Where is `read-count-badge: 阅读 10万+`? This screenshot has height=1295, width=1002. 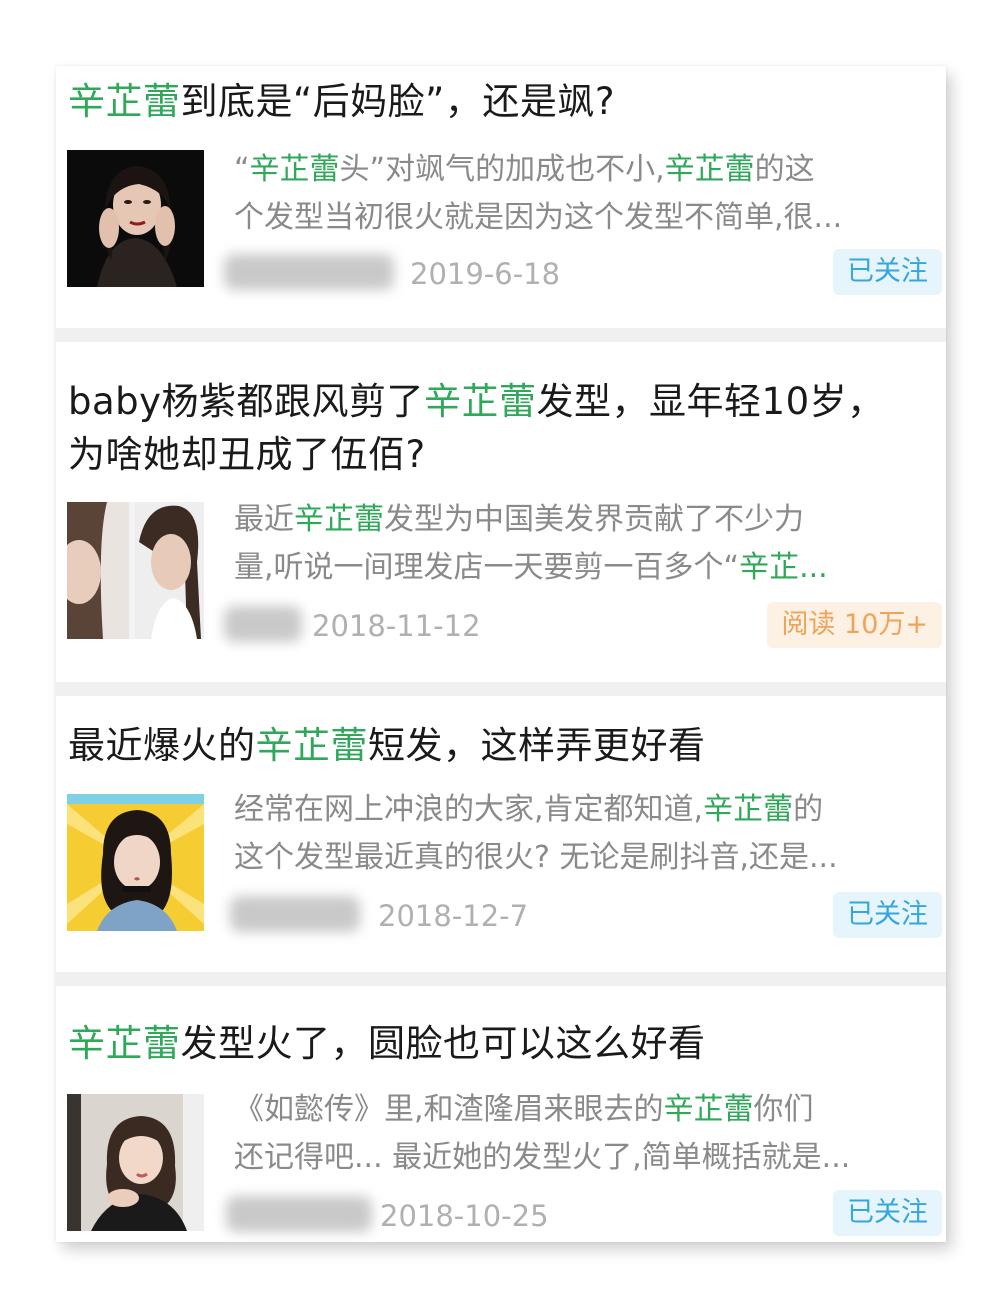
read-count-badge: 阅读 10万+ is located at coordinates (854, 625).